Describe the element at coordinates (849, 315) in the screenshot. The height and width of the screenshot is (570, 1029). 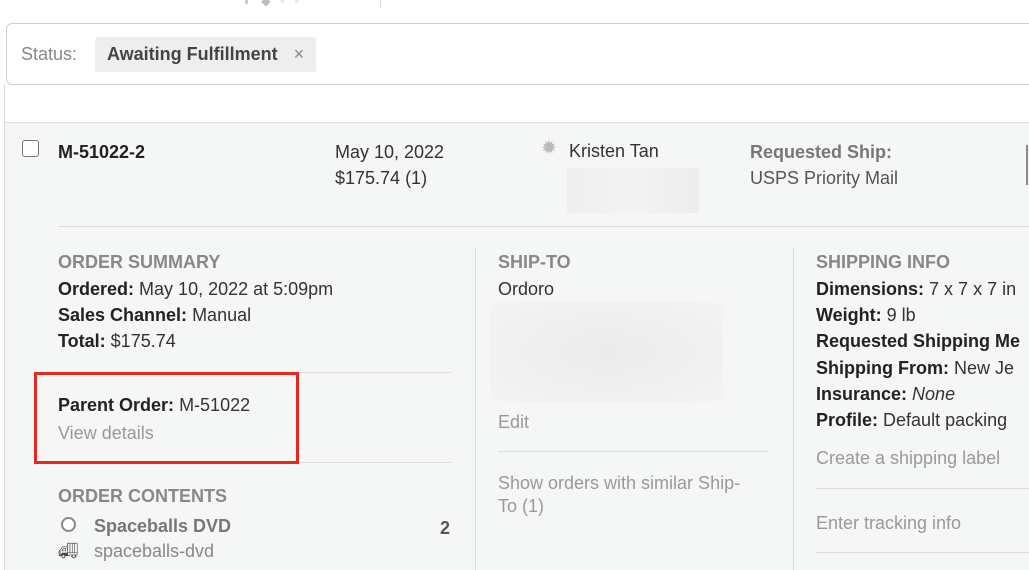
I see `weight-label: Weight:` at that location.